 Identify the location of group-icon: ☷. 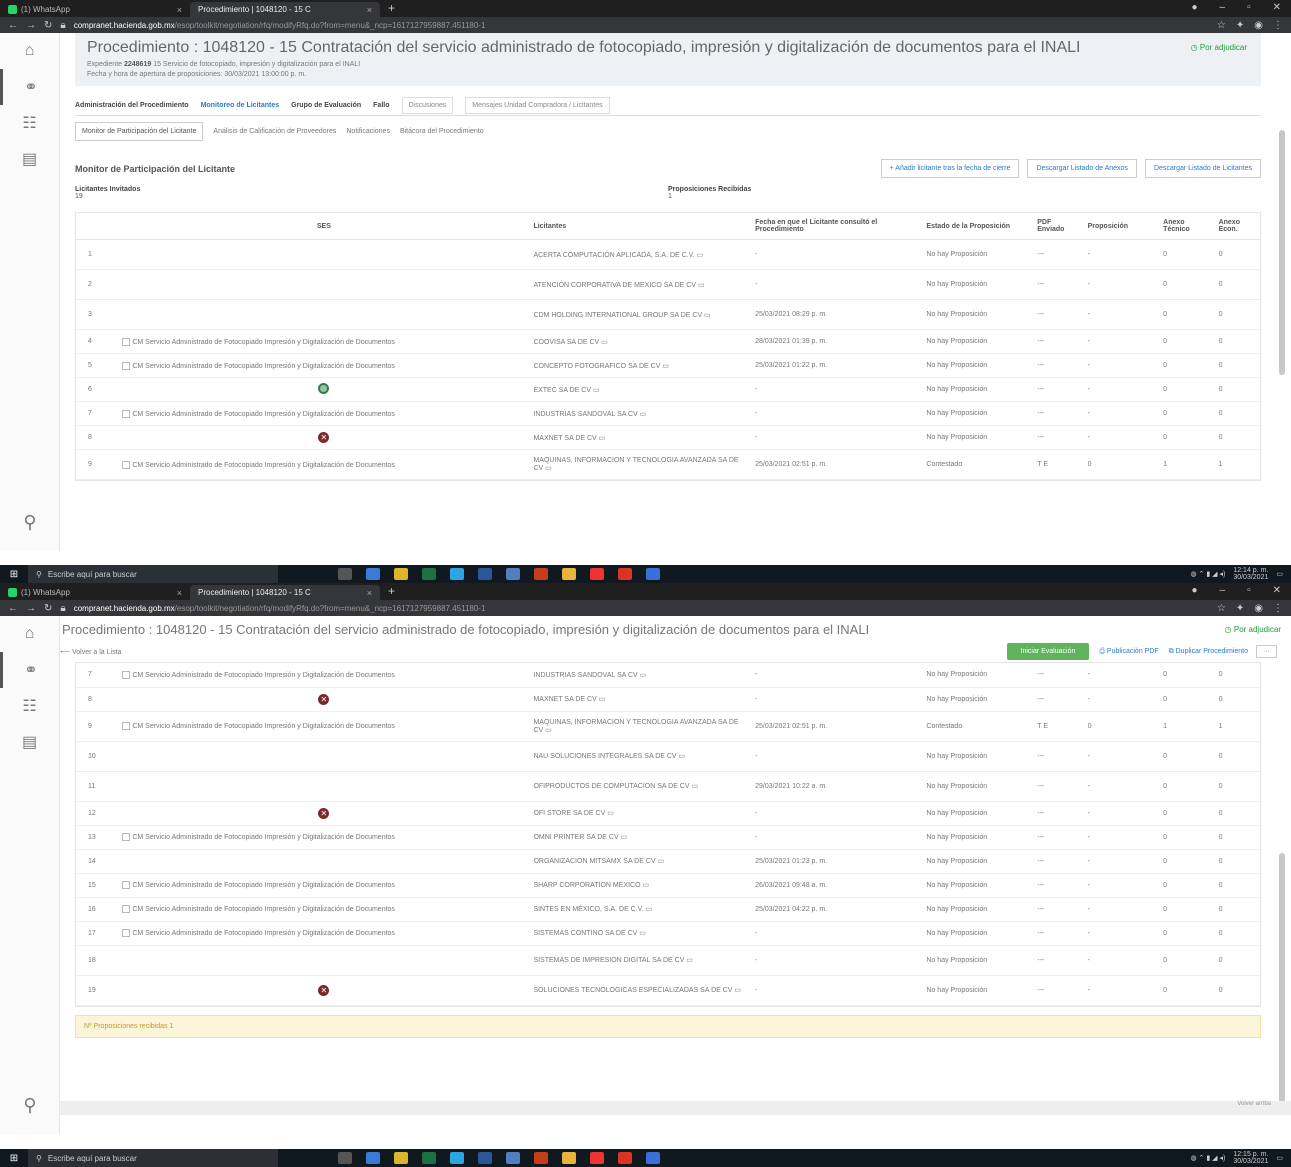
(29, 706).